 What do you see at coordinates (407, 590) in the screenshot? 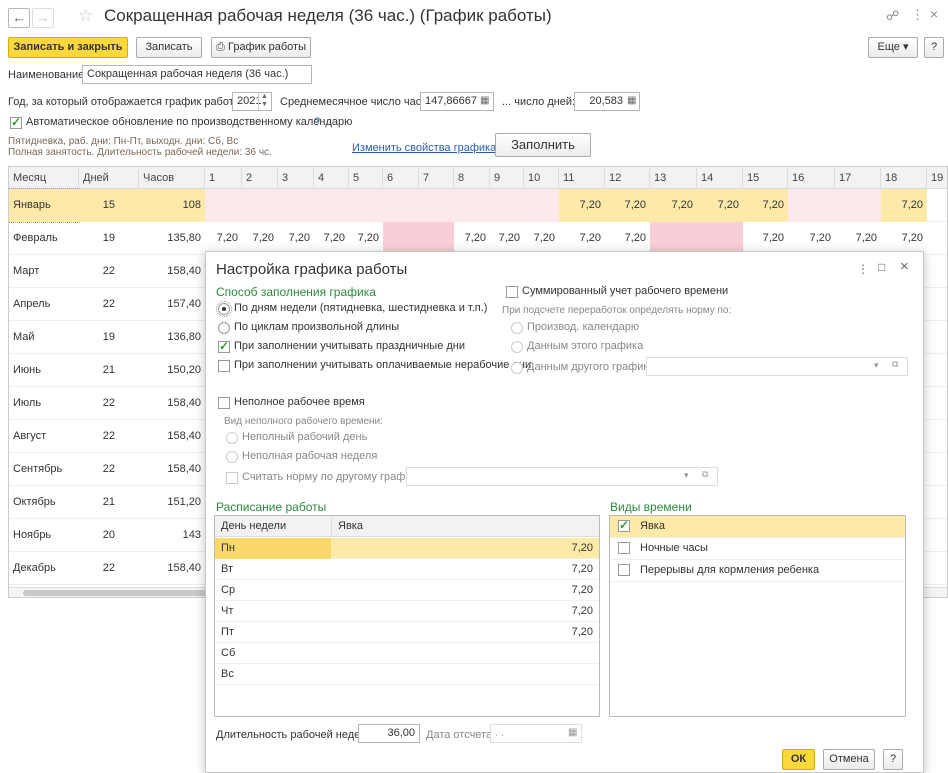
I see `schedule-row: Ср 7,20` at bounding box center [407, 590].